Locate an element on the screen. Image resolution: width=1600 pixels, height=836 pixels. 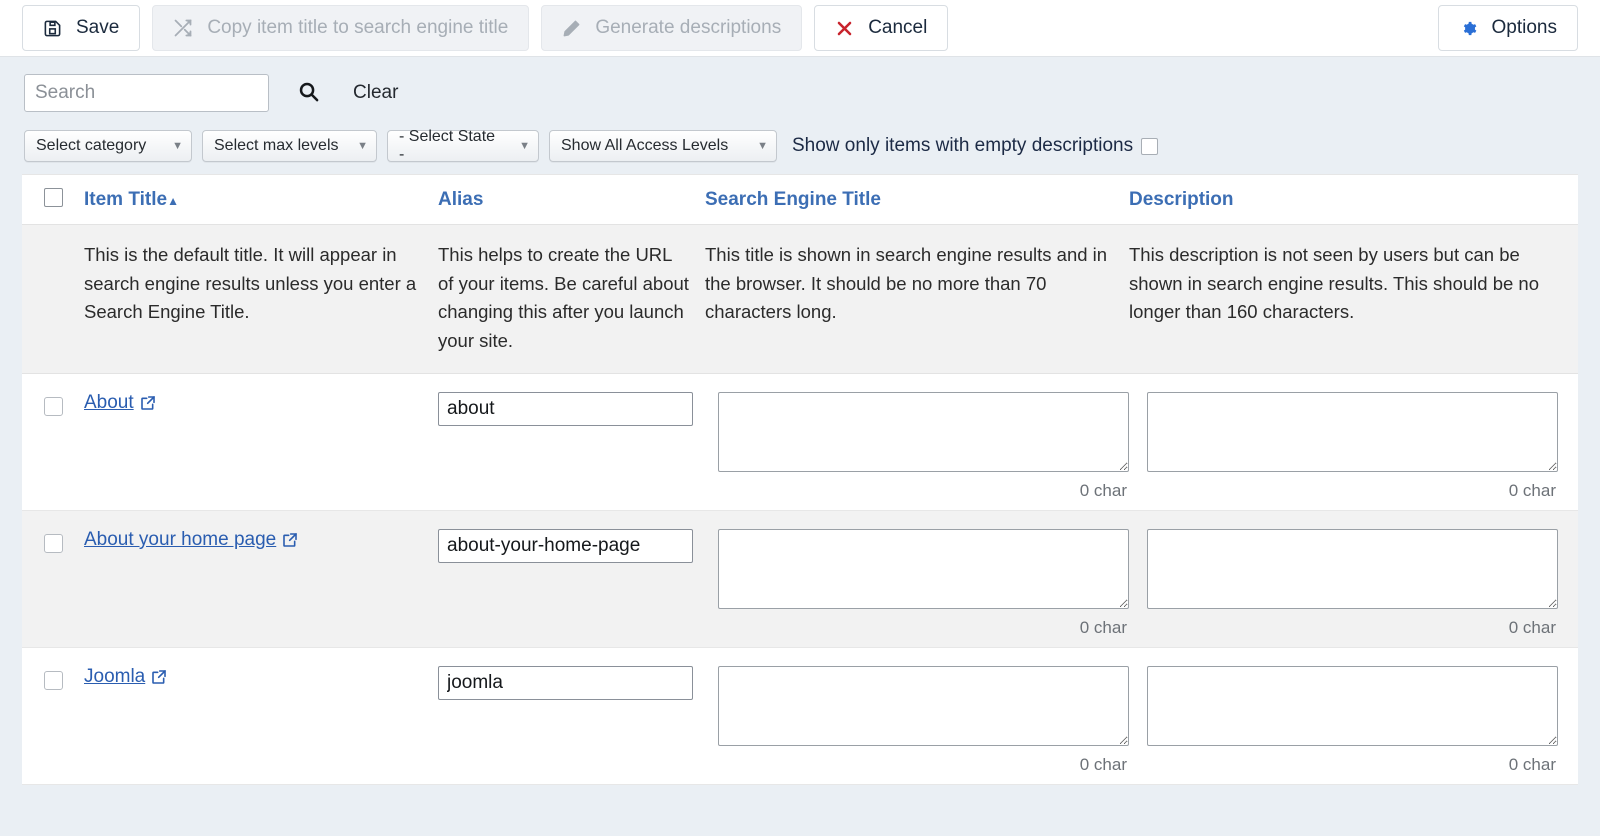
cancel-button: Cancel is located at coordinates (881, 28).